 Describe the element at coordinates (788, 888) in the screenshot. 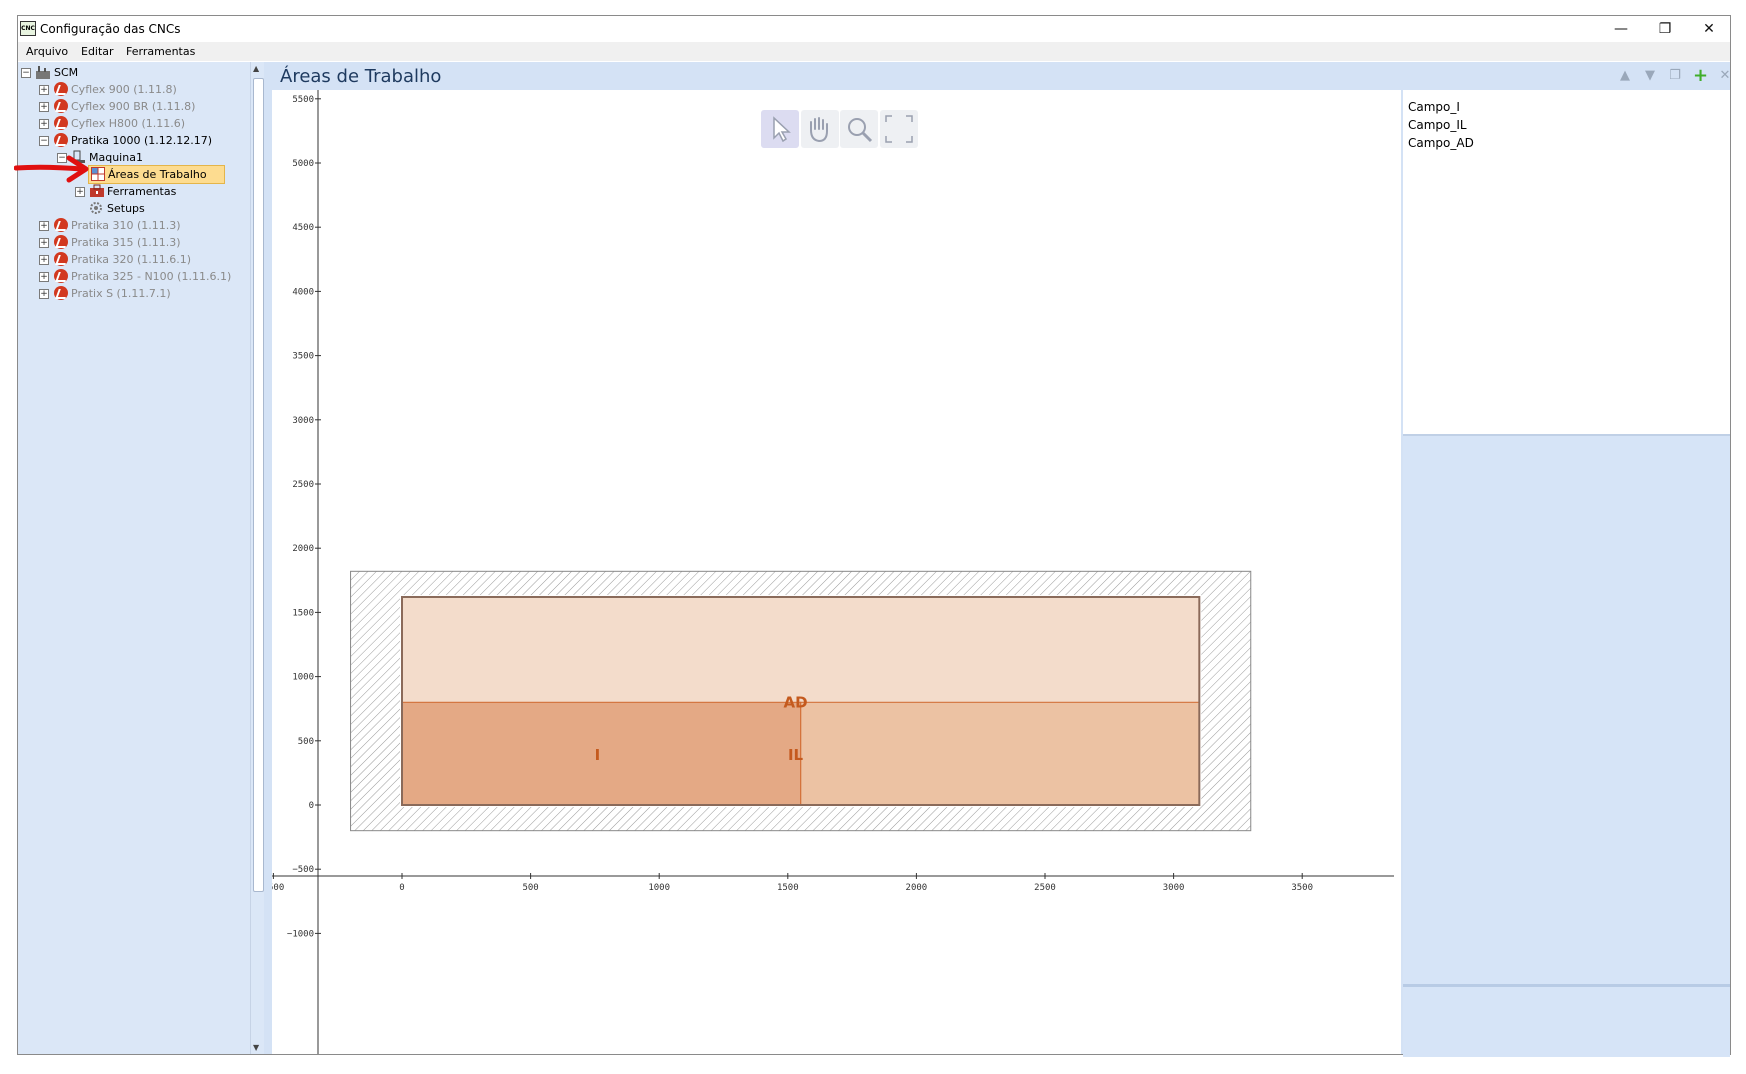

I see `x-tick-label: 1500` at that location.